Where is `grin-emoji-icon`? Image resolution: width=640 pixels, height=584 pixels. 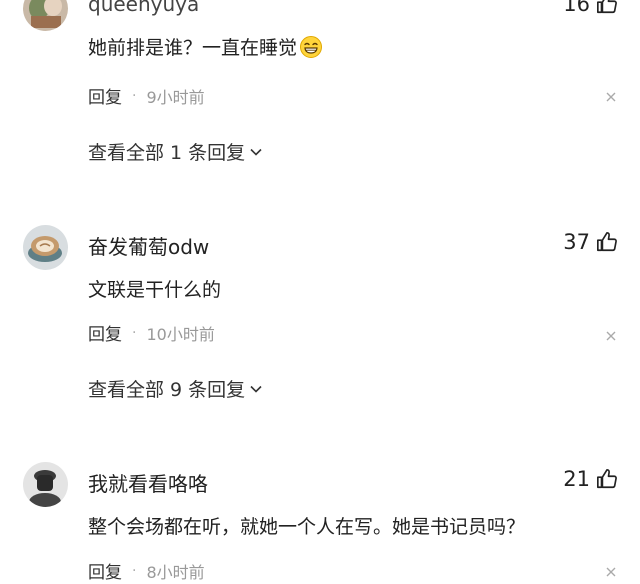
grin-emoji-icon is located at coordinates (311, 46).